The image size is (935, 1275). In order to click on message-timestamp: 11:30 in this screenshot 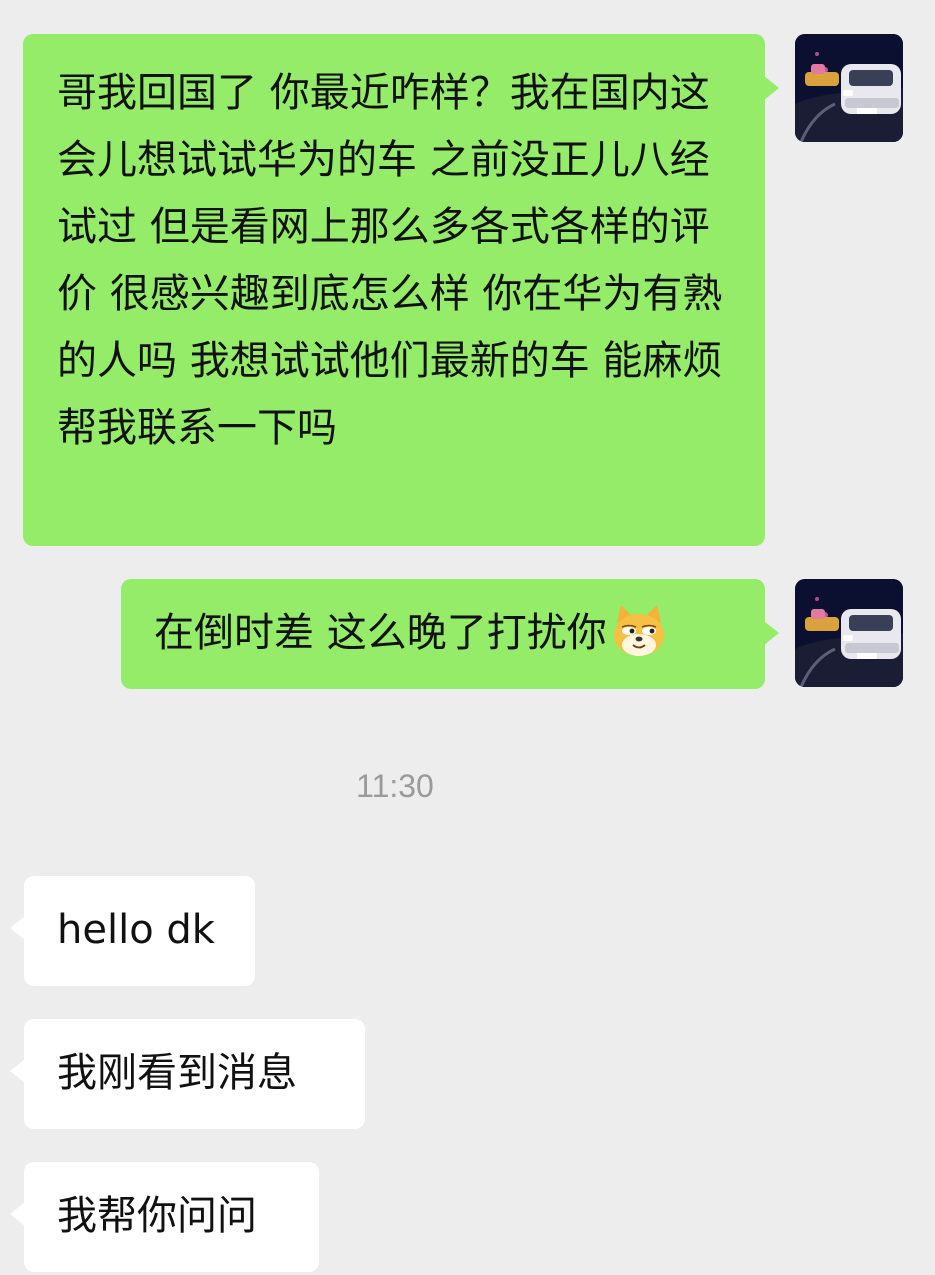, I will do `click(395, 786)`.